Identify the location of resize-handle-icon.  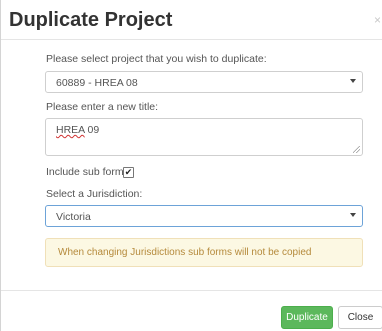
(356, 149).